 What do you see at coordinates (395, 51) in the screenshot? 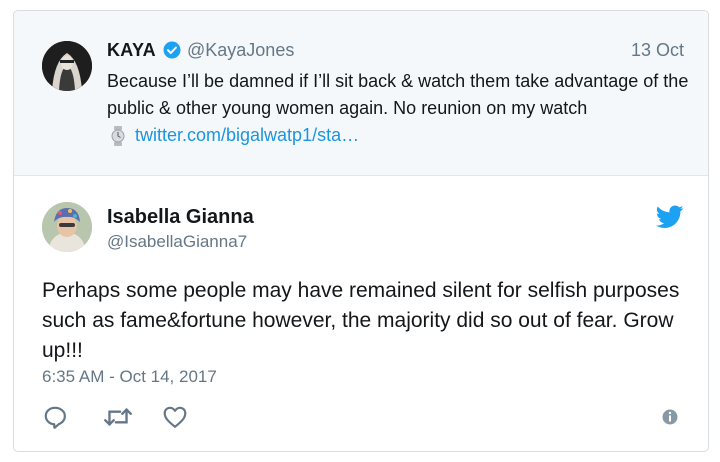
I see `quoted-header: KAYA @KayaJones 13 Oct` at bounding box center [395, 51].